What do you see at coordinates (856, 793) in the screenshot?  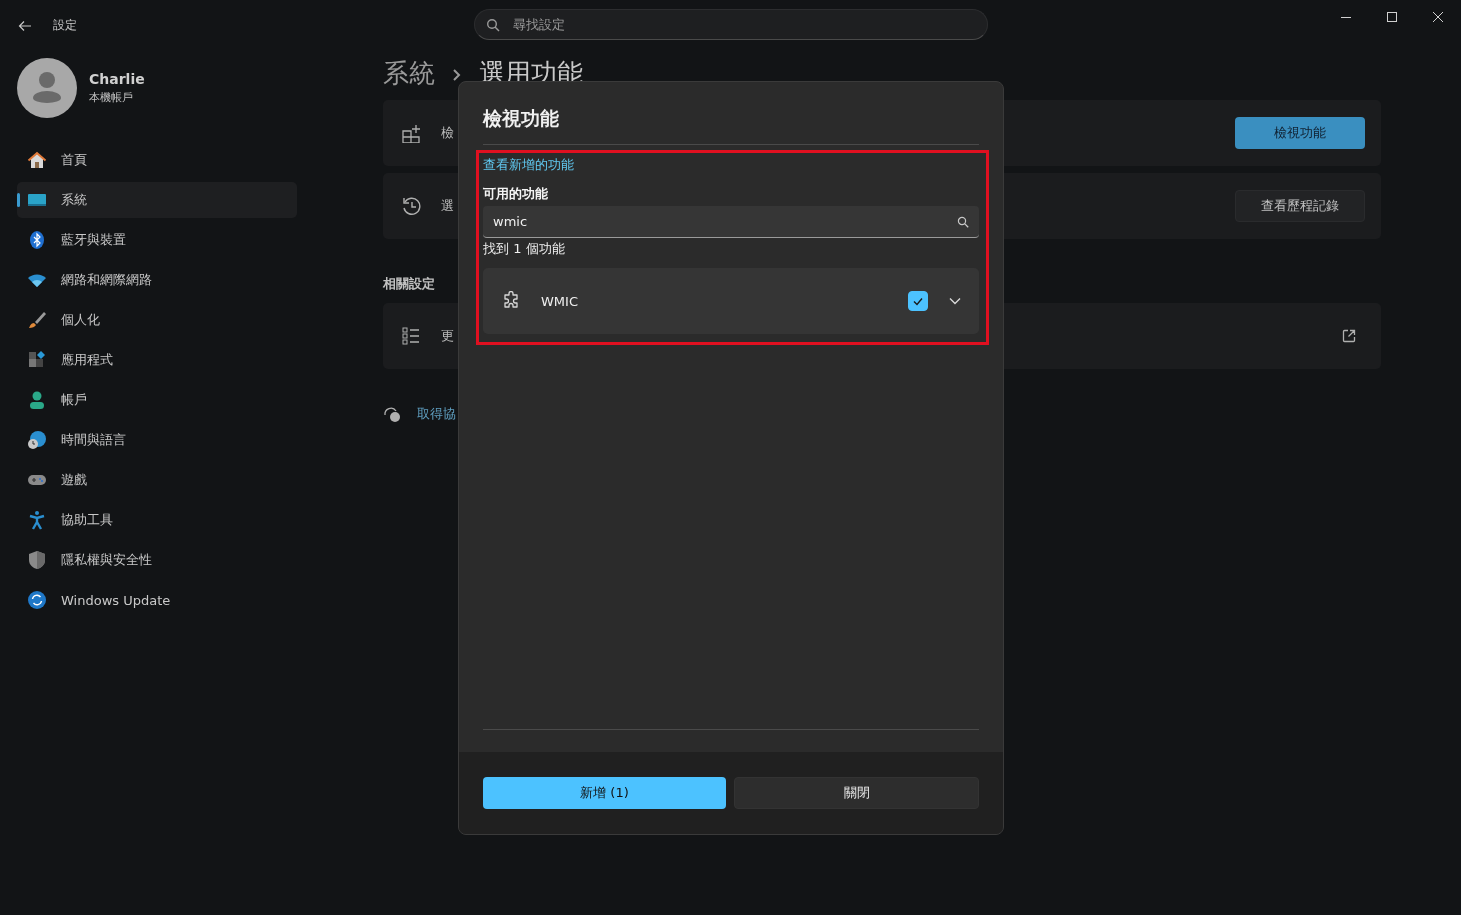 I see `close-button: 關閉` at bounding box center [856, 793].